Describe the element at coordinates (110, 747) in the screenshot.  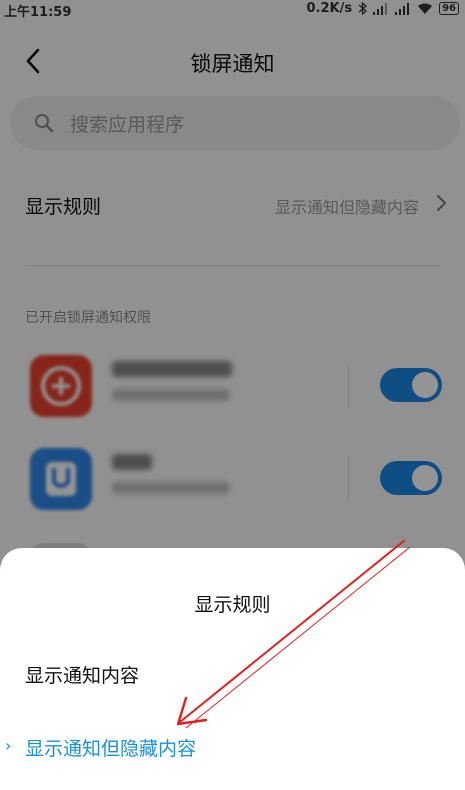
I see `option-show-hide-content: 显示通知但隐藏内容` at that location.